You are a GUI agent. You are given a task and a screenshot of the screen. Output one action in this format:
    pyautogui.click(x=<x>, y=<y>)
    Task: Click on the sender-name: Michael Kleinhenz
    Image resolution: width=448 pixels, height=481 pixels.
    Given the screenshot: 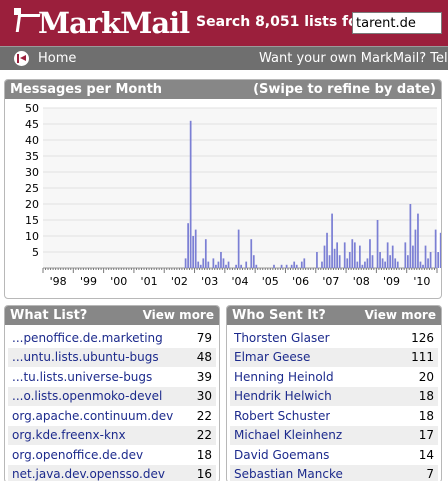 What is the action you would take?
    pyautogui.click(x=288, y=435)
    